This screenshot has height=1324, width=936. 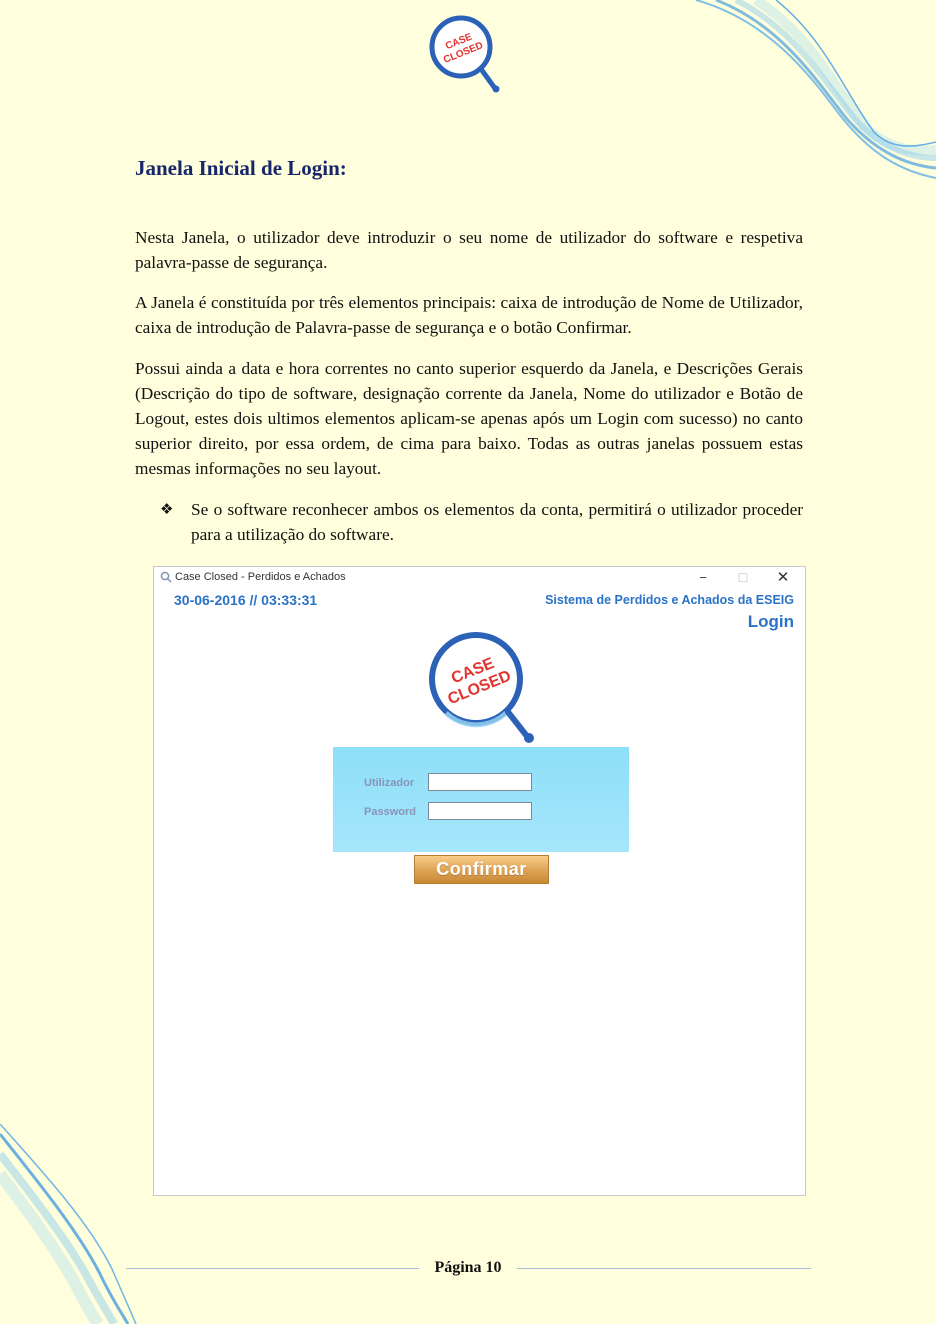 I want to click on current-window-name: Login, so click(x=770, y=621).